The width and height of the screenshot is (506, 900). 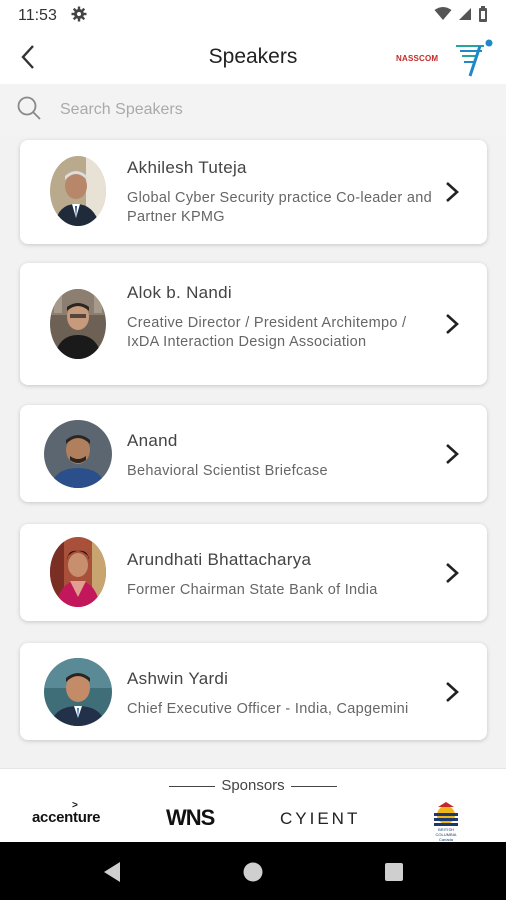 What do you see at coordinates (253, 58) in the screenshot?
I see `app-bar: Speakers NASSCOM` at bounding box center [253, 58].